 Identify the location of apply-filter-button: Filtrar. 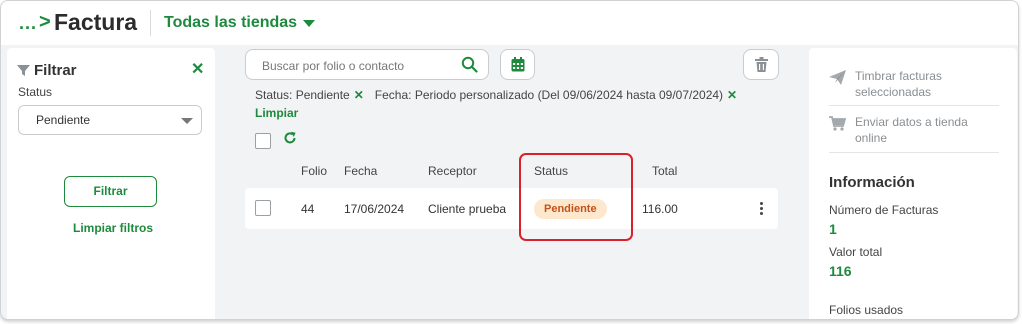
(110, 191).